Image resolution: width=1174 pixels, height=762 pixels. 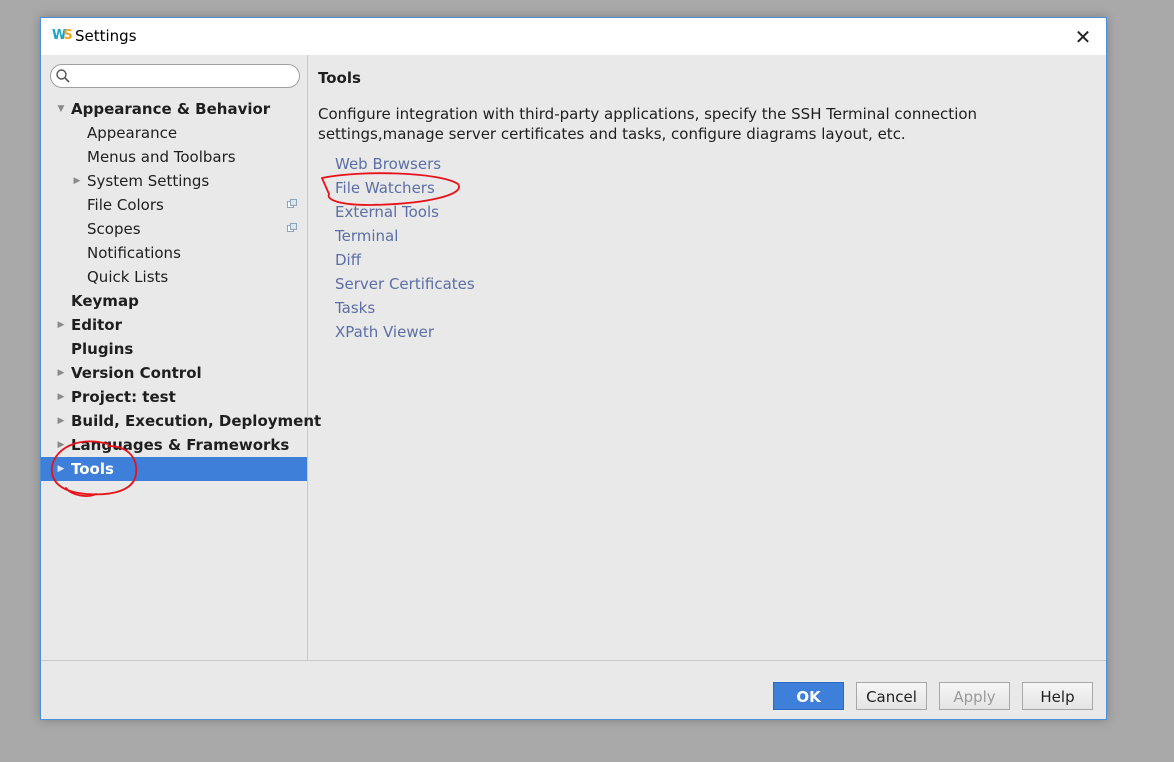 What do you see at coordinates (174, 205) in the screenshot?
I see `tree-item-file-colors: File Colors` at bounding box center [174, 205].